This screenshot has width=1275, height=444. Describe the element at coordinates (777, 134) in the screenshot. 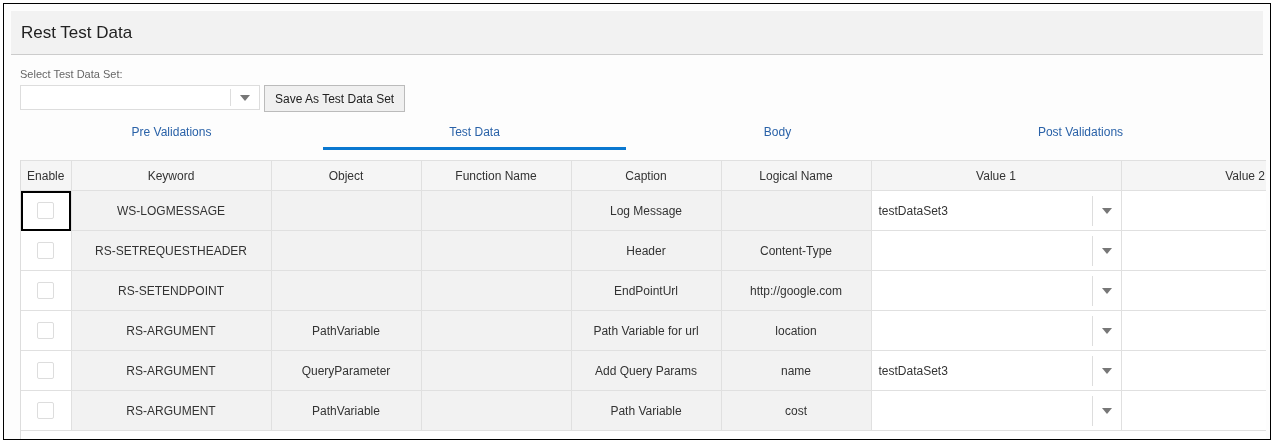

I see `tab: Body` at that location.